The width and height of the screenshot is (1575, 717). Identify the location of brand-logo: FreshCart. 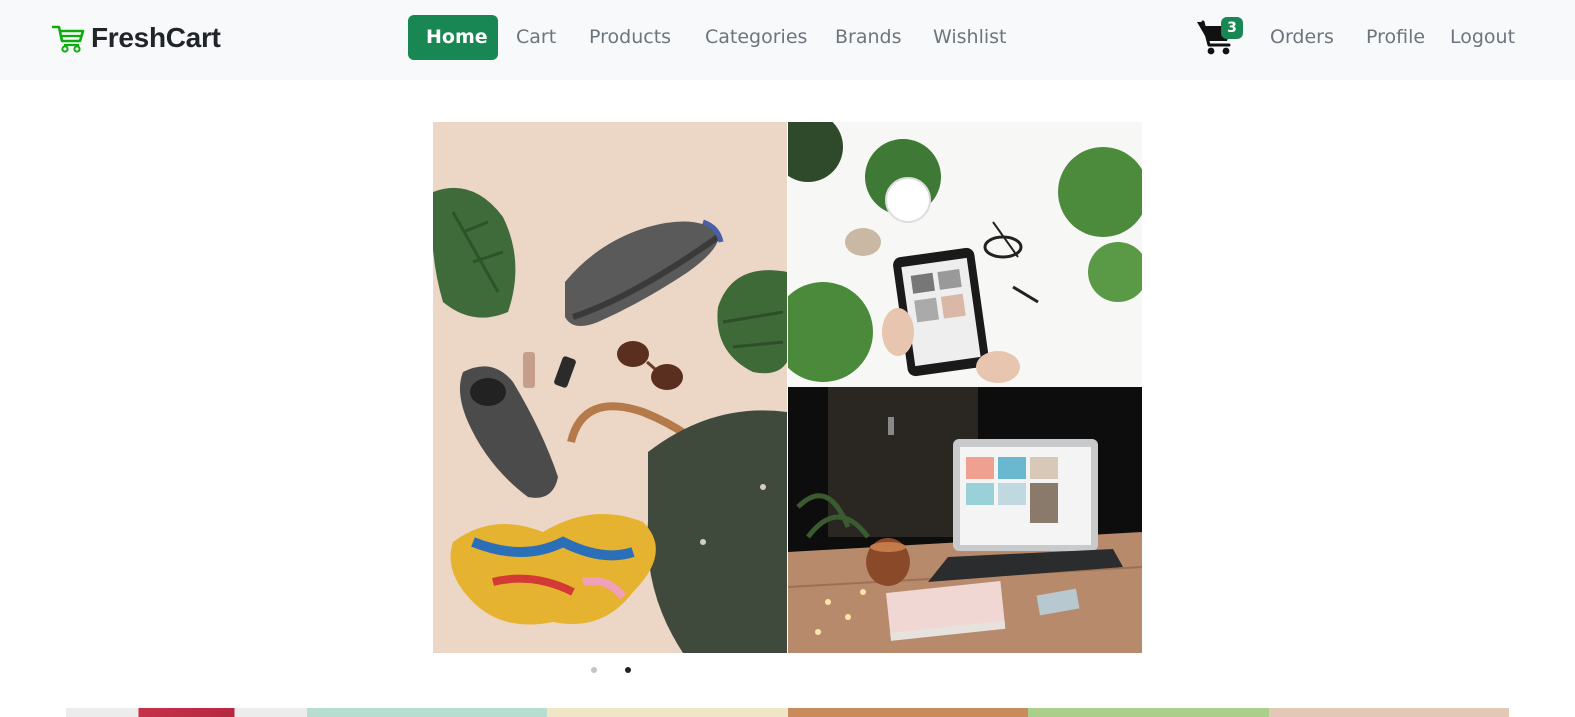
(136, 38).